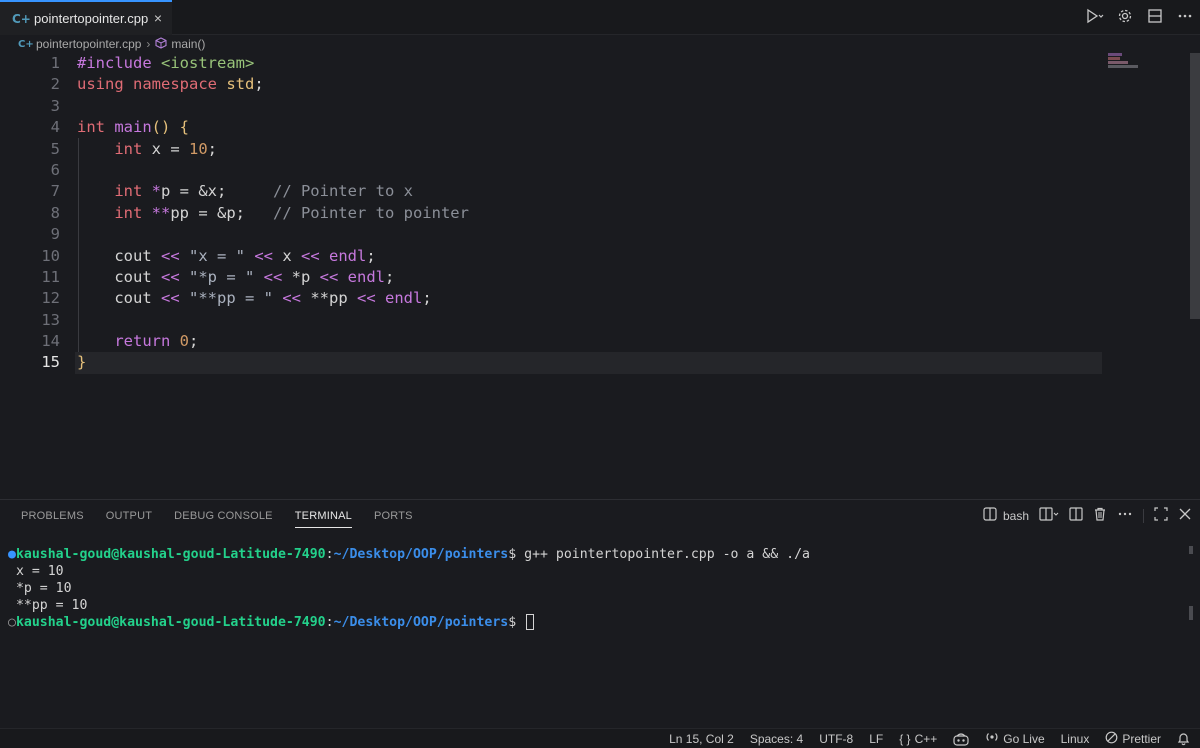  What do you see at coordinates (305, 276) in the screenshot?
I see `code-token: *p` at bounding box center [305, 276].